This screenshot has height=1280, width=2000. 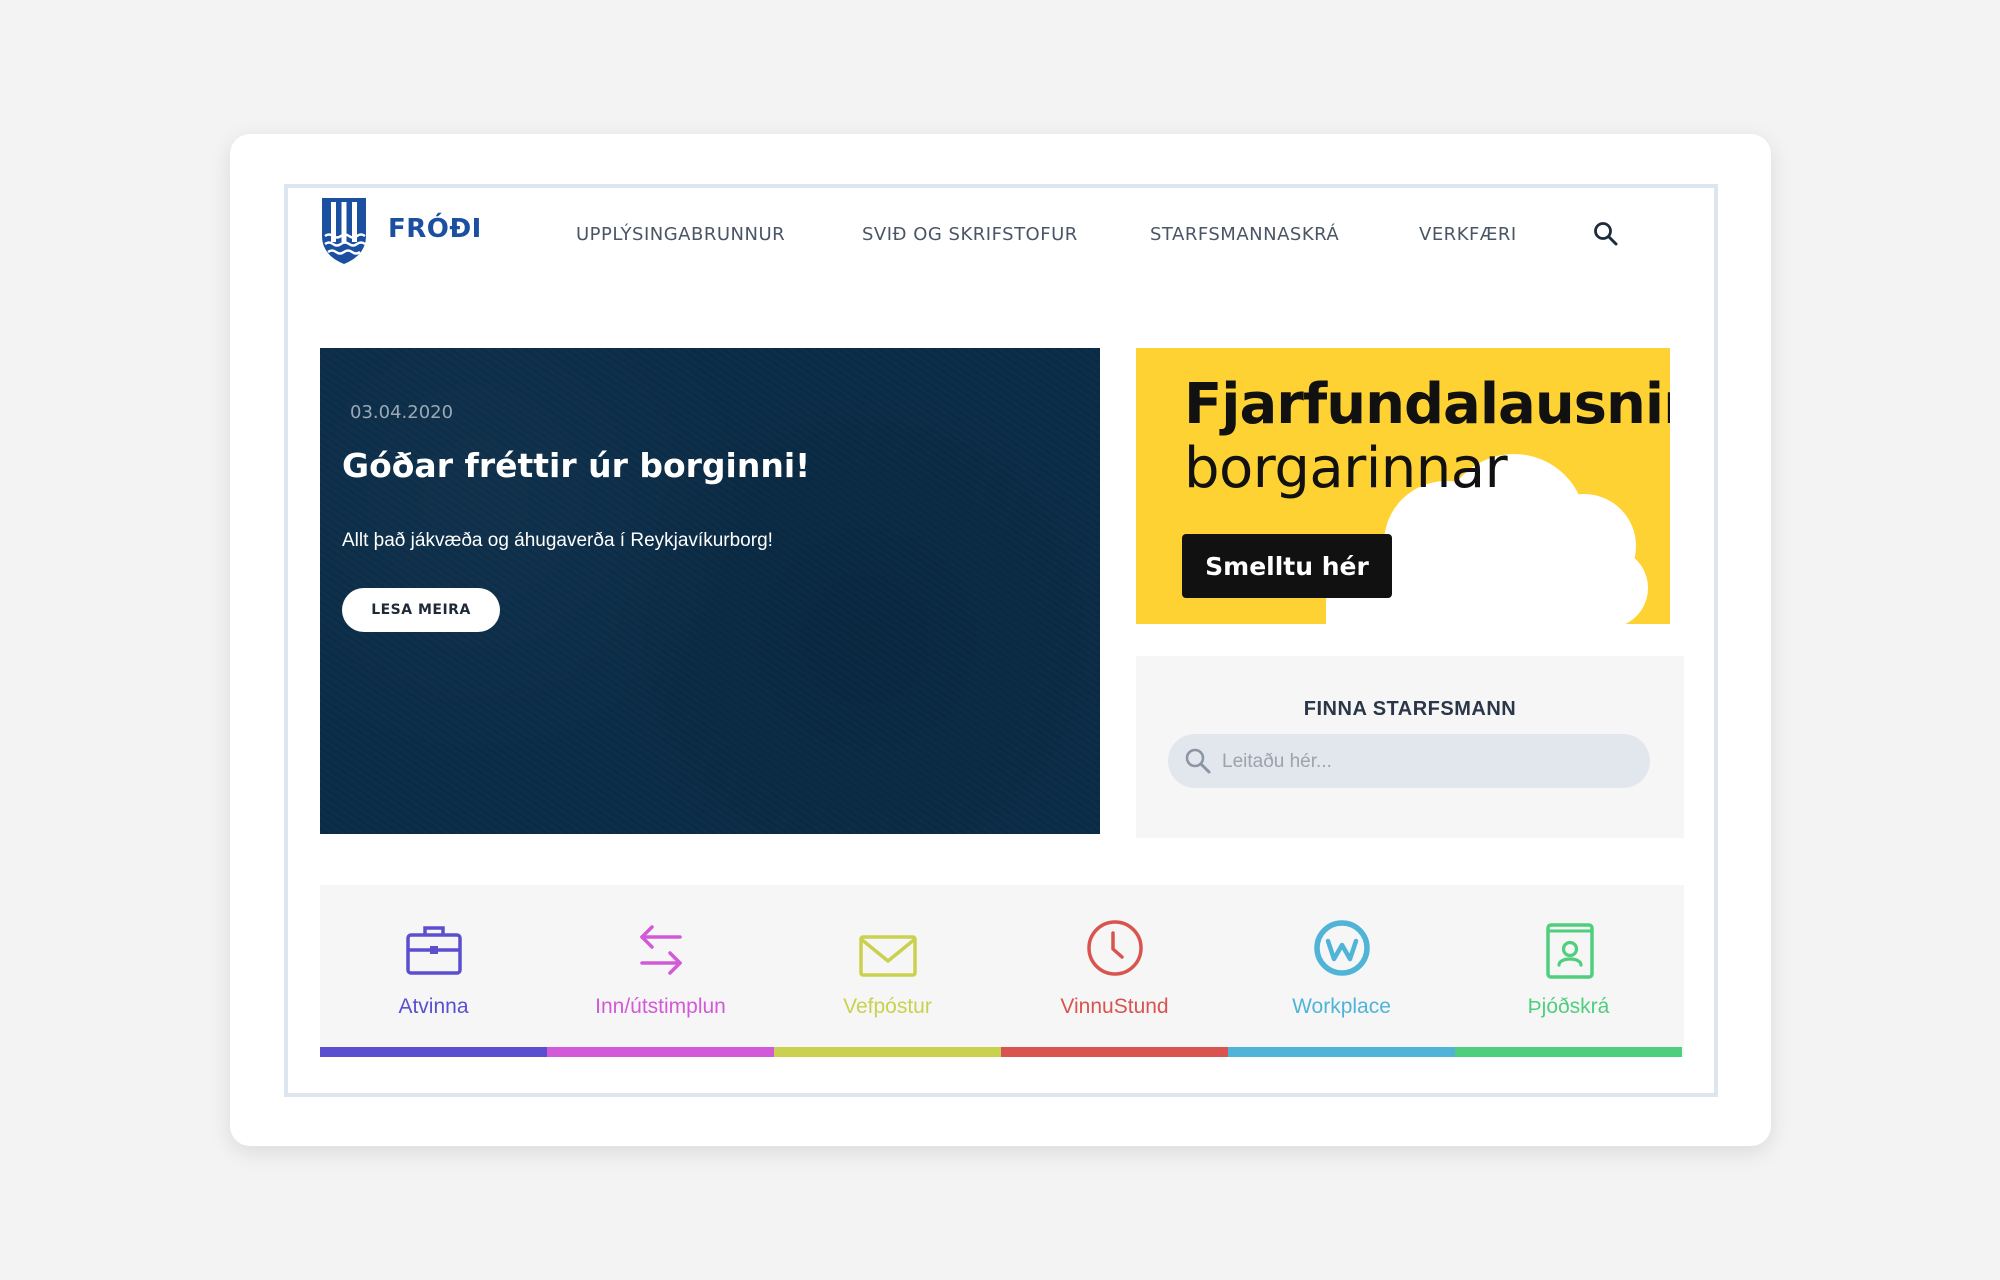 I want to click on find-staff-search-input, so click(x=1432, y=762).